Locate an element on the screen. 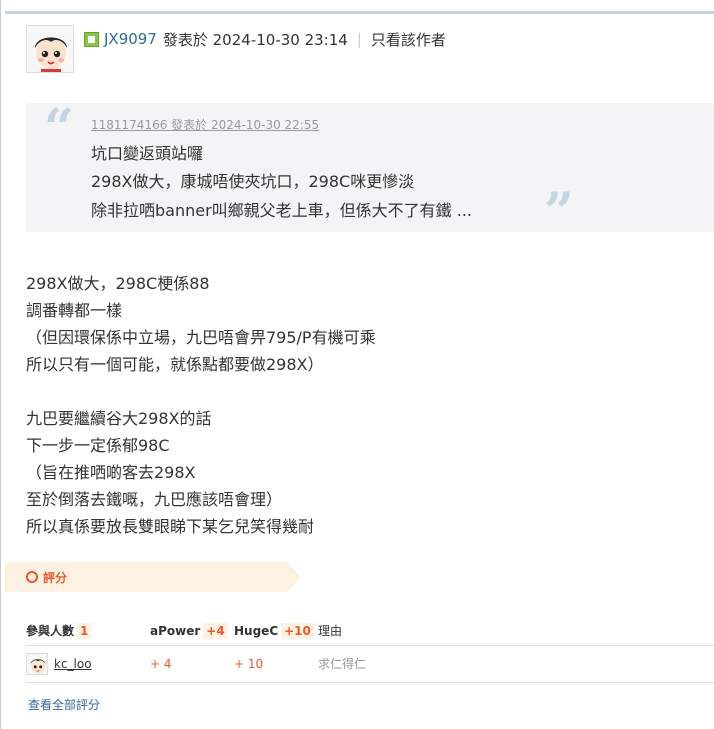 The width and height of the screenshot is (714, 729). content-line: 至於倒落去鐵嘅，九巴應該唔會理） is located at coordinates (154, 499).